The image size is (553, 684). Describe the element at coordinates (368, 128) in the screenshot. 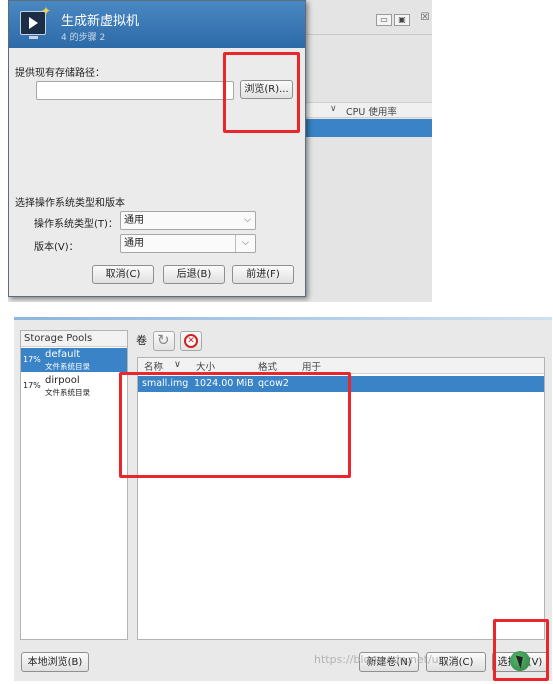

I see `selected-vm-row` at that location.